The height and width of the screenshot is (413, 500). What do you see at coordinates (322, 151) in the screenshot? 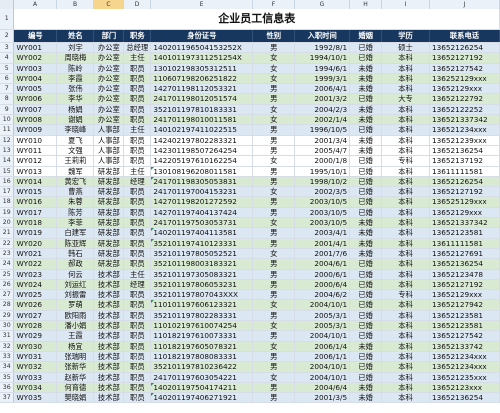
I see `hire-date-cell: 2005/4/7` at bounding box center [322, 151].